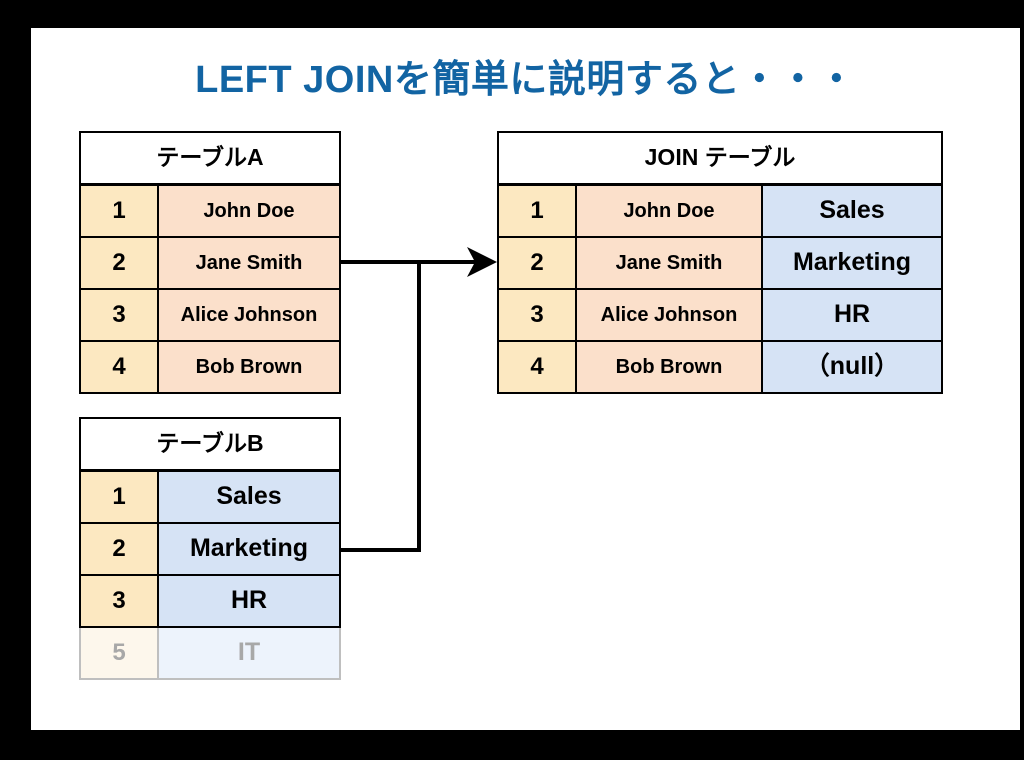 This screenshot has width=1024, height=760. I want to click on table-a-cell-name: Alice Johnson, so click(249, 315).